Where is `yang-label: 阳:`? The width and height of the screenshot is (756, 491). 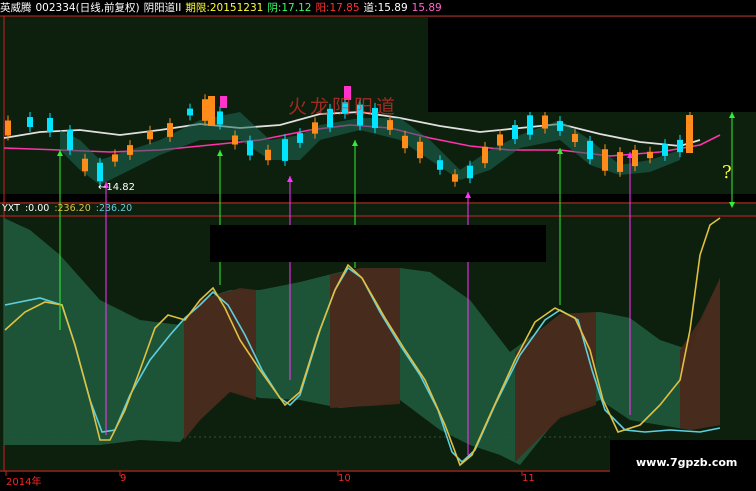
yang-label: 阳: is located at coordinates (322, 8).